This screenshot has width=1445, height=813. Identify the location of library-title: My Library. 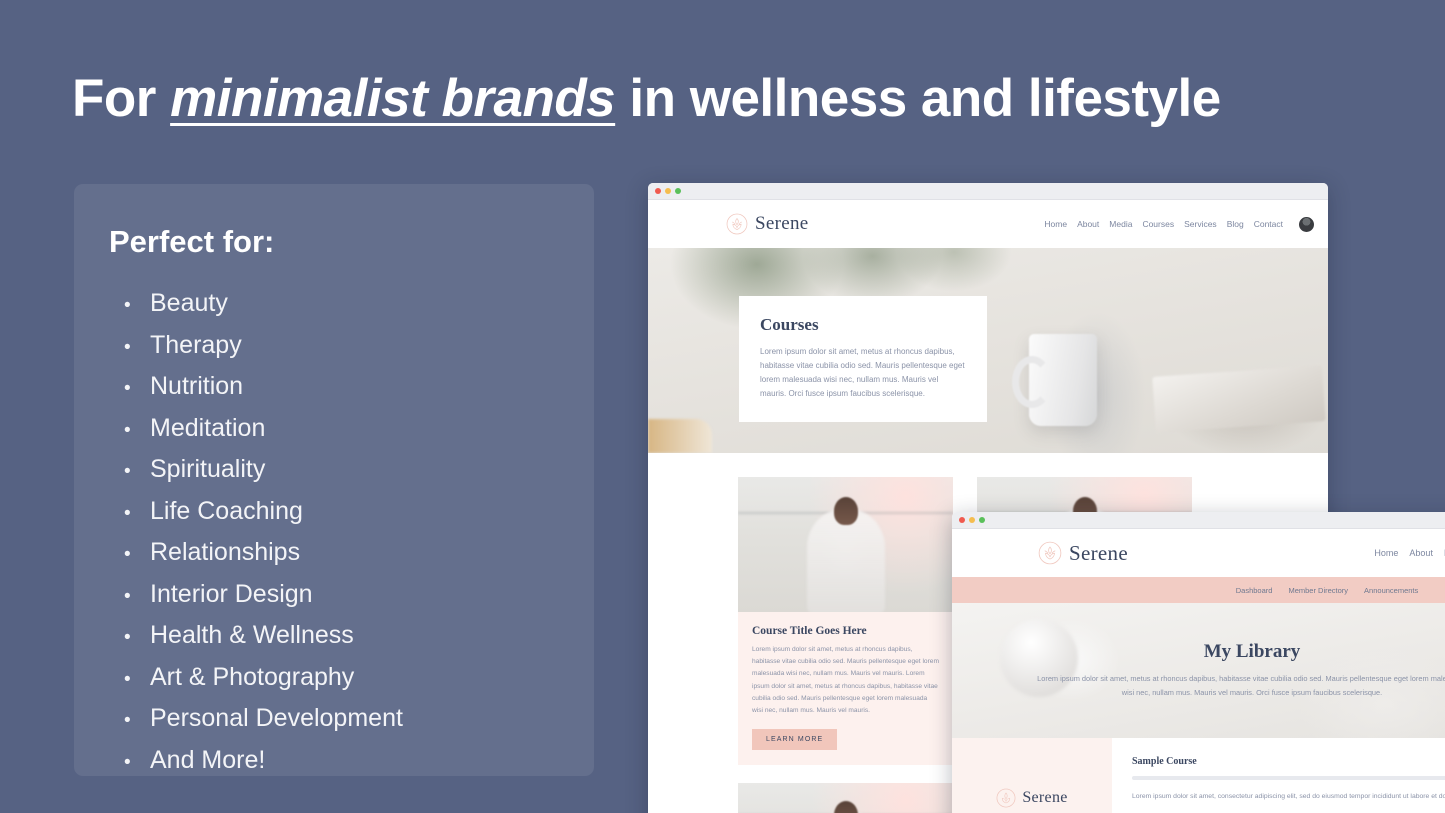
(1252, 652).